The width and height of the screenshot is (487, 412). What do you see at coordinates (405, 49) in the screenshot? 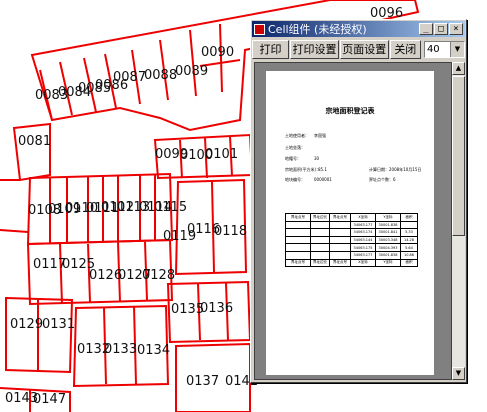
I see `close-button: 关闭` at bounding box center [405, 49].